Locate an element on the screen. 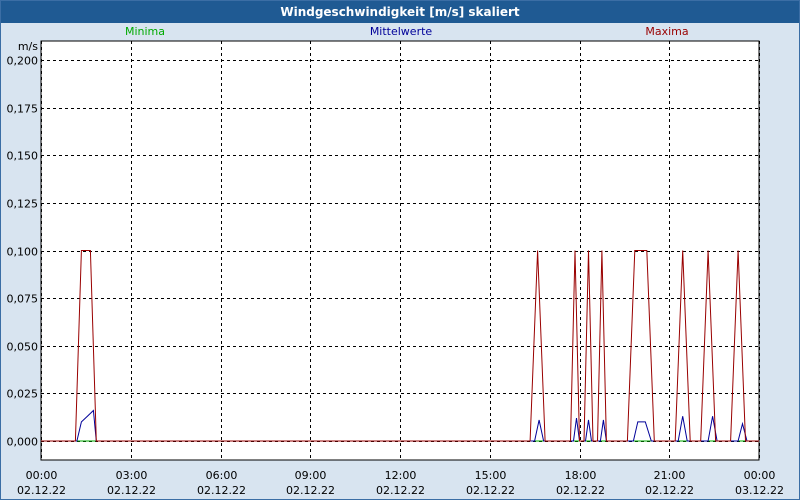  x-tick-time: 18:00 is located at coordinates (581, 475).